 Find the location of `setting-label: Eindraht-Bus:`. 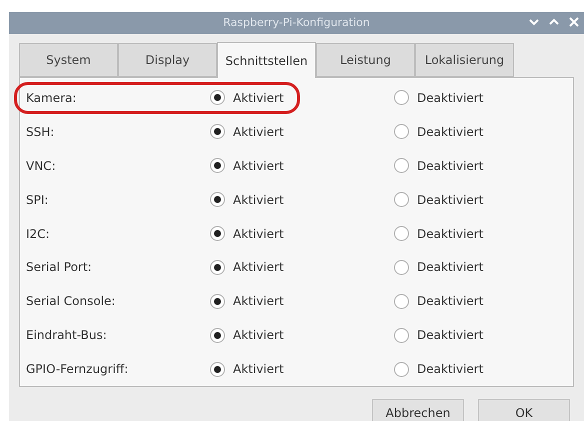

setting-label: Eindraht-Bus: is located at coordinates (66, 335).